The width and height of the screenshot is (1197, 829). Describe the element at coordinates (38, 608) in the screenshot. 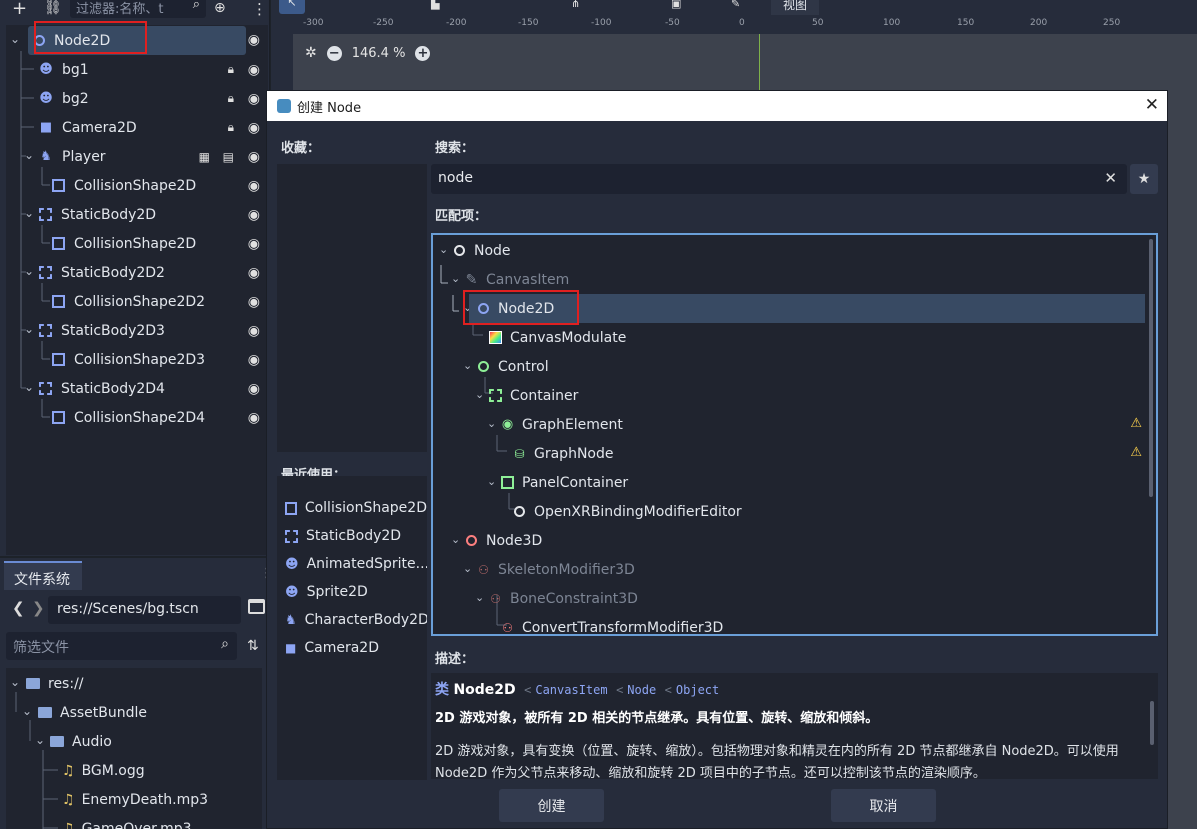

I see `forward-arrow-icon: ❯` at that location.